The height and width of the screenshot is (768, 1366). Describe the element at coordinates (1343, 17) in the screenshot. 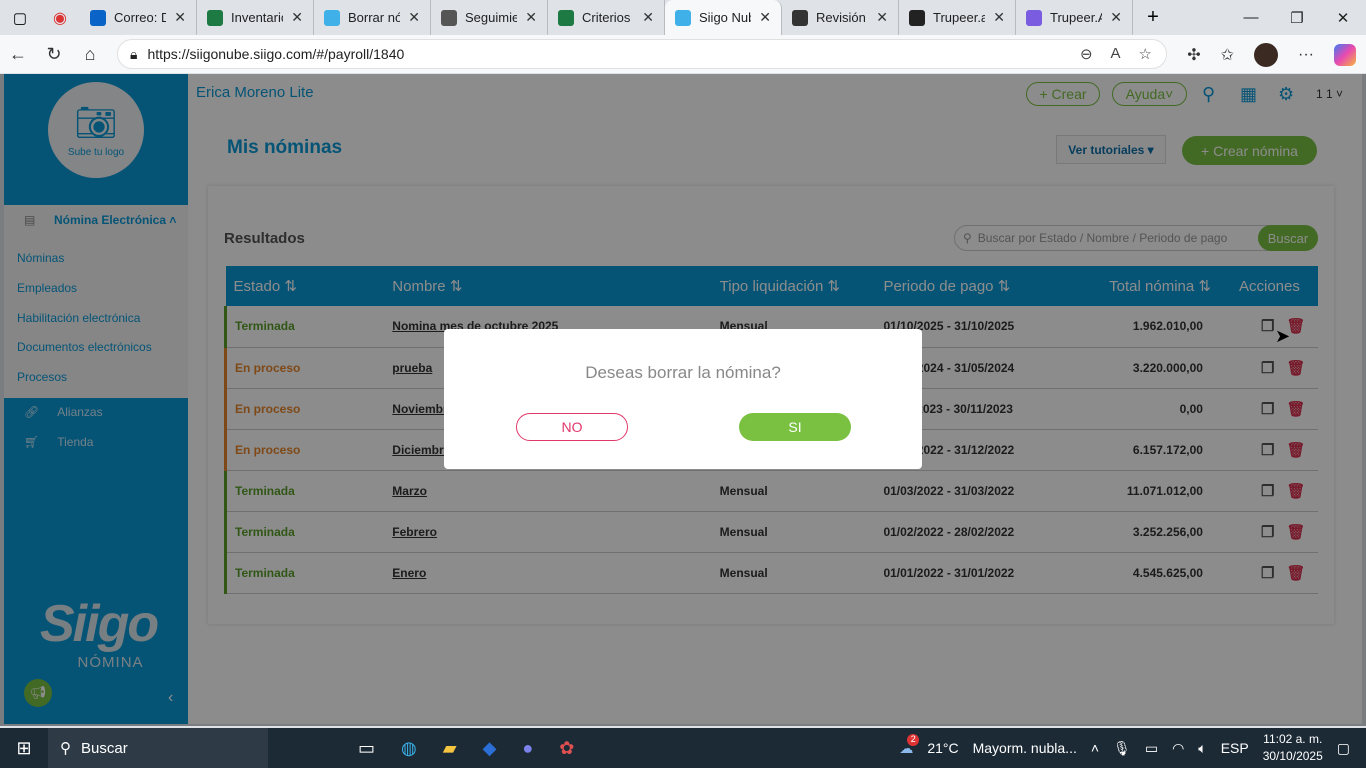

I see `close-window-button: ✕` at that location.